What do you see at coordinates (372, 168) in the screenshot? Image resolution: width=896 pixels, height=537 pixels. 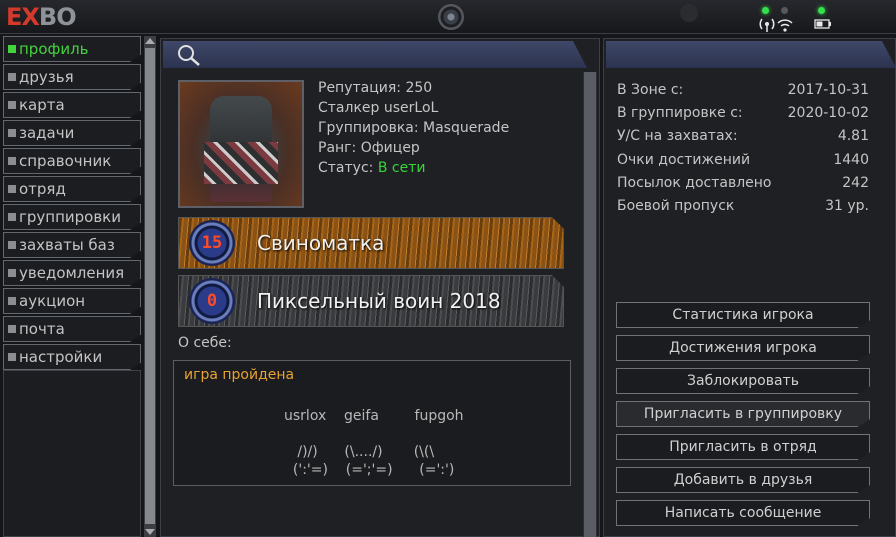 I see `status-text: Статус: В сети` at bounding box center [372, 168].